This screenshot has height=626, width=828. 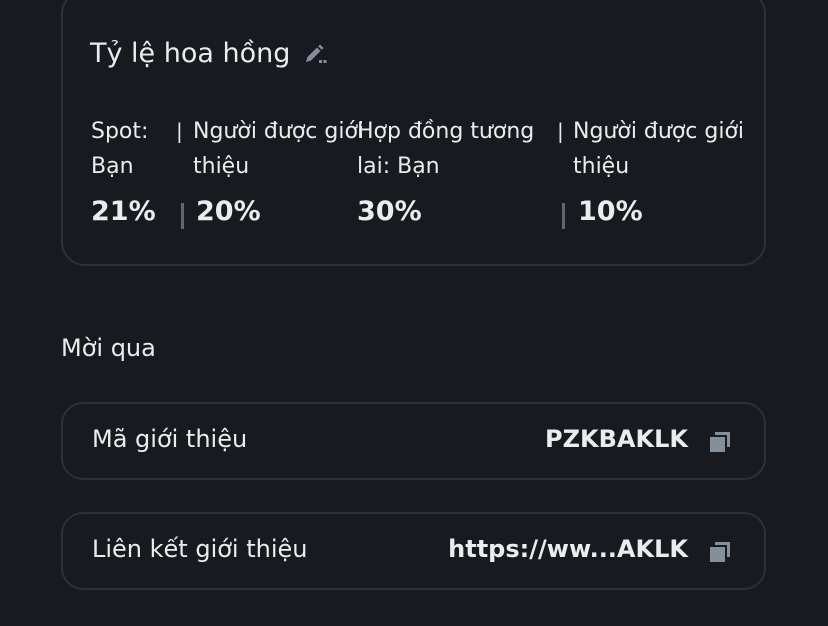 I want to click on spot-you-label: Bạn, so click(x=112, y=166).